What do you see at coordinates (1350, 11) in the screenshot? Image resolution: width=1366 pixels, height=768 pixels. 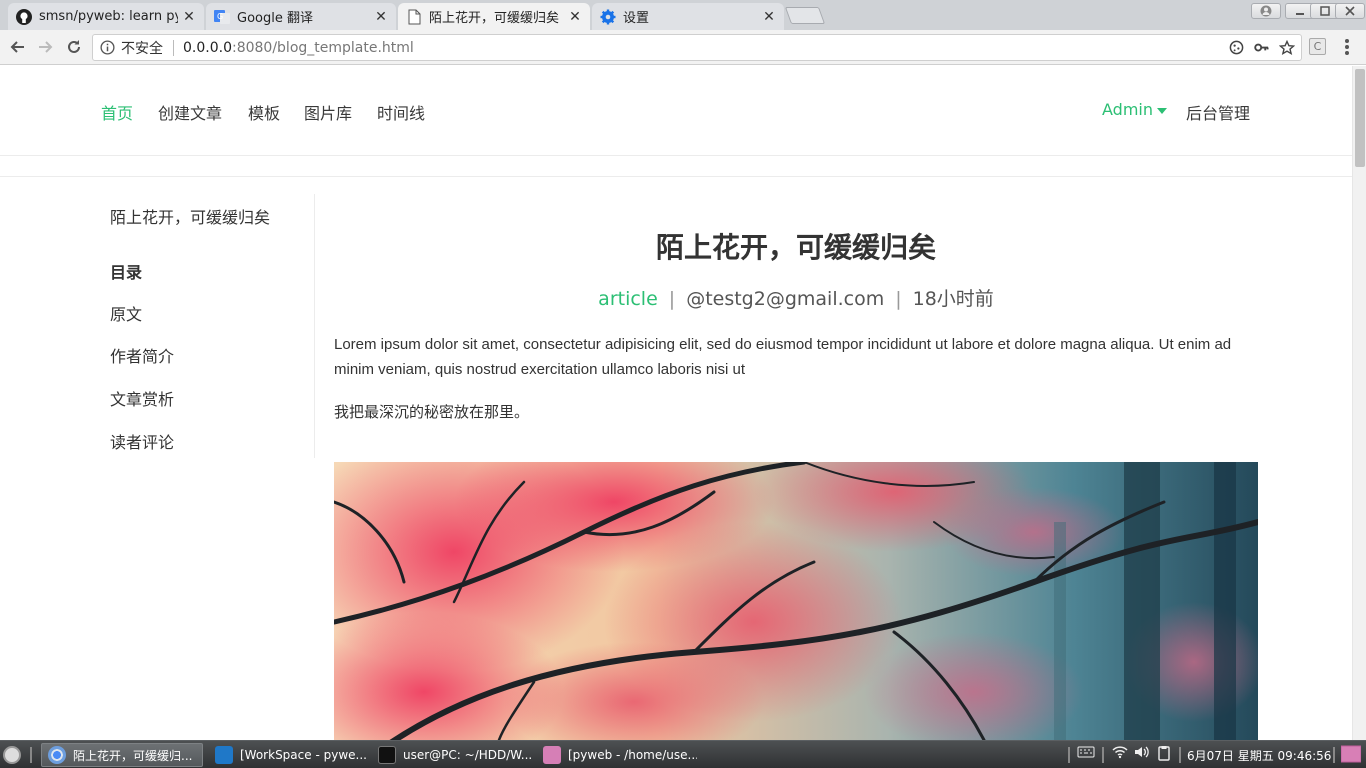 I see `close-window-icon` at bounding box center [1350, 11].